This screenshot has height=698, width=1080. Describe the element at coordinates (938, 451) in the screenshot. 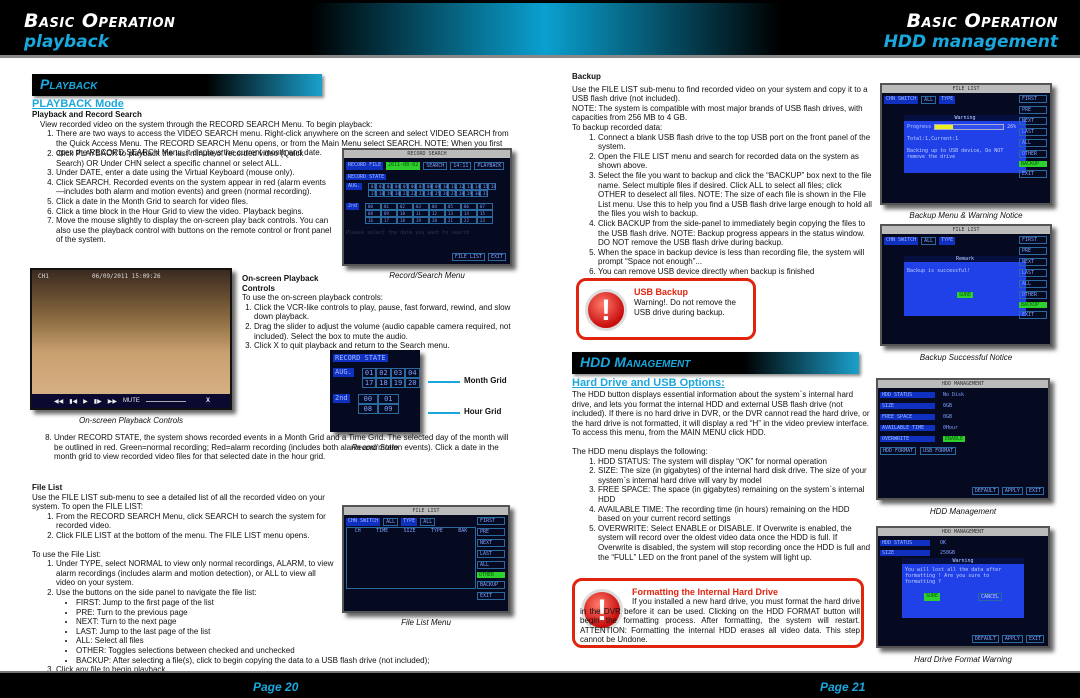

I see `usb-format-button: USB FORMAT` at that location.